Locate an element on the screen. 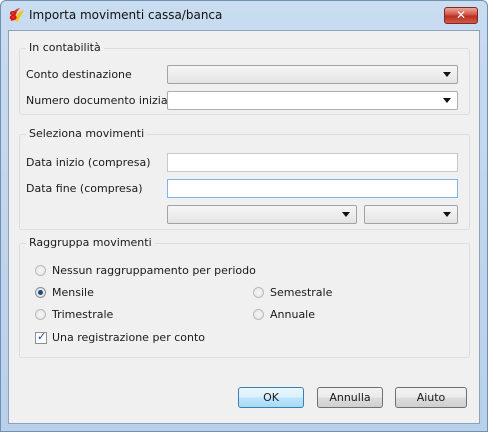 The height and width of the screenshot is (434, 490). group-raggruppa-title: Raggruppa movimenti is located at coordinates (90, 242).